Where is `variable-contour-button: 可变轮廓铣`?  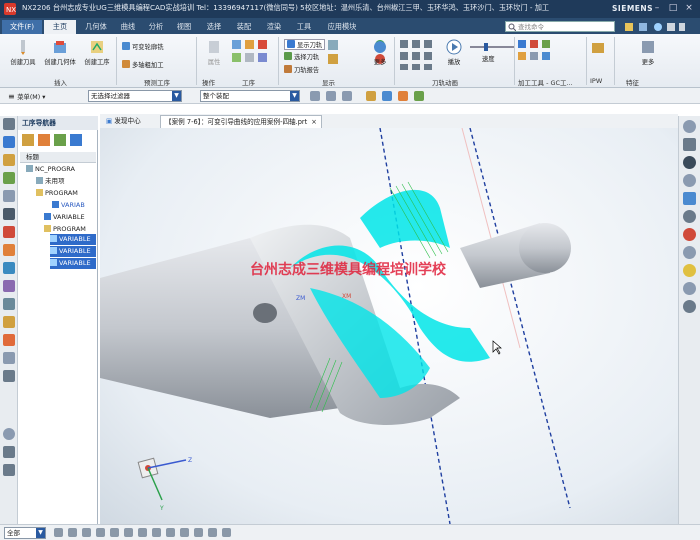 variable-contour-button: 可变轮廓铣 is located at coordinates (142, 46).